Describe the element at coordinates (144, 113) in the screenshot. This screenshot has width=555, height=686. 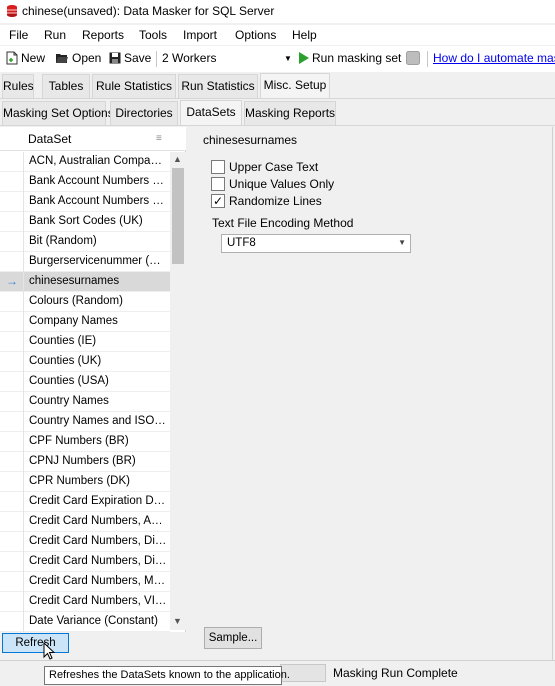
I see `tab-directories: Directories` at that location.